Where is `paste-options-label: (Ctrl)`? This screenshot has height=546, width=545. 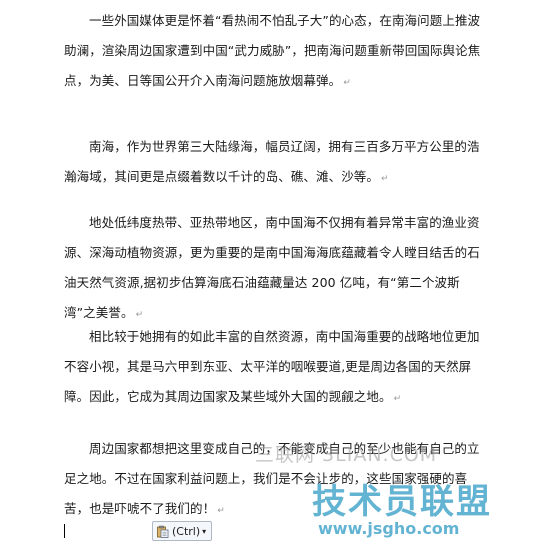 paste-options-label: (Ctrl) is located at coordinates (186, 531).